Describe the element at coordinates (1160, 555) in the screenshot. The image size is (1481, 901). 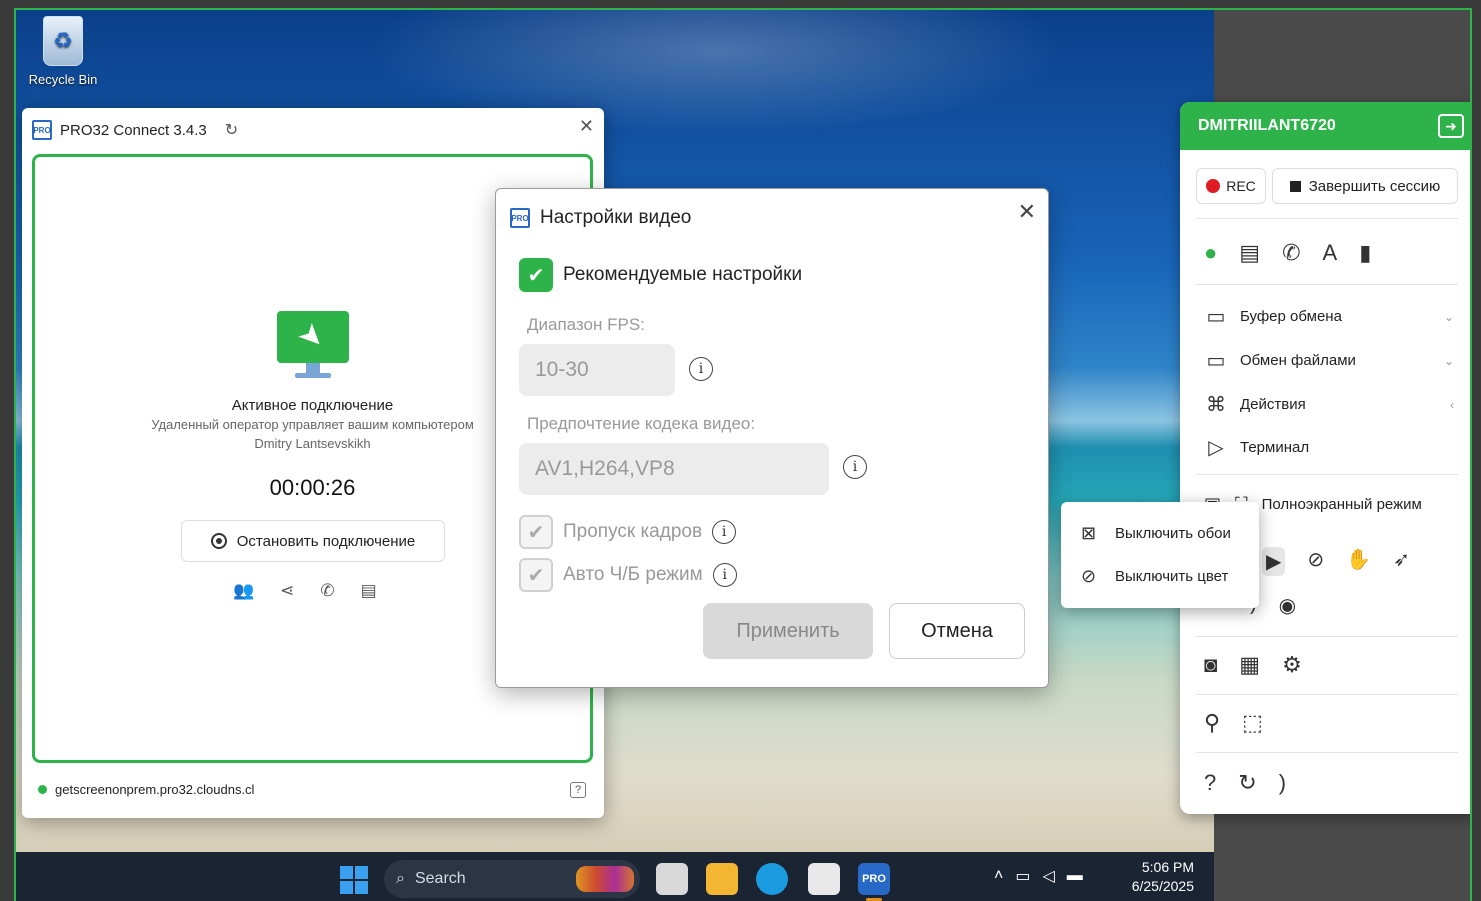
I see `display-options-popup: ⊠ Выключить обои ⊘ Выключить цвет` at that location.